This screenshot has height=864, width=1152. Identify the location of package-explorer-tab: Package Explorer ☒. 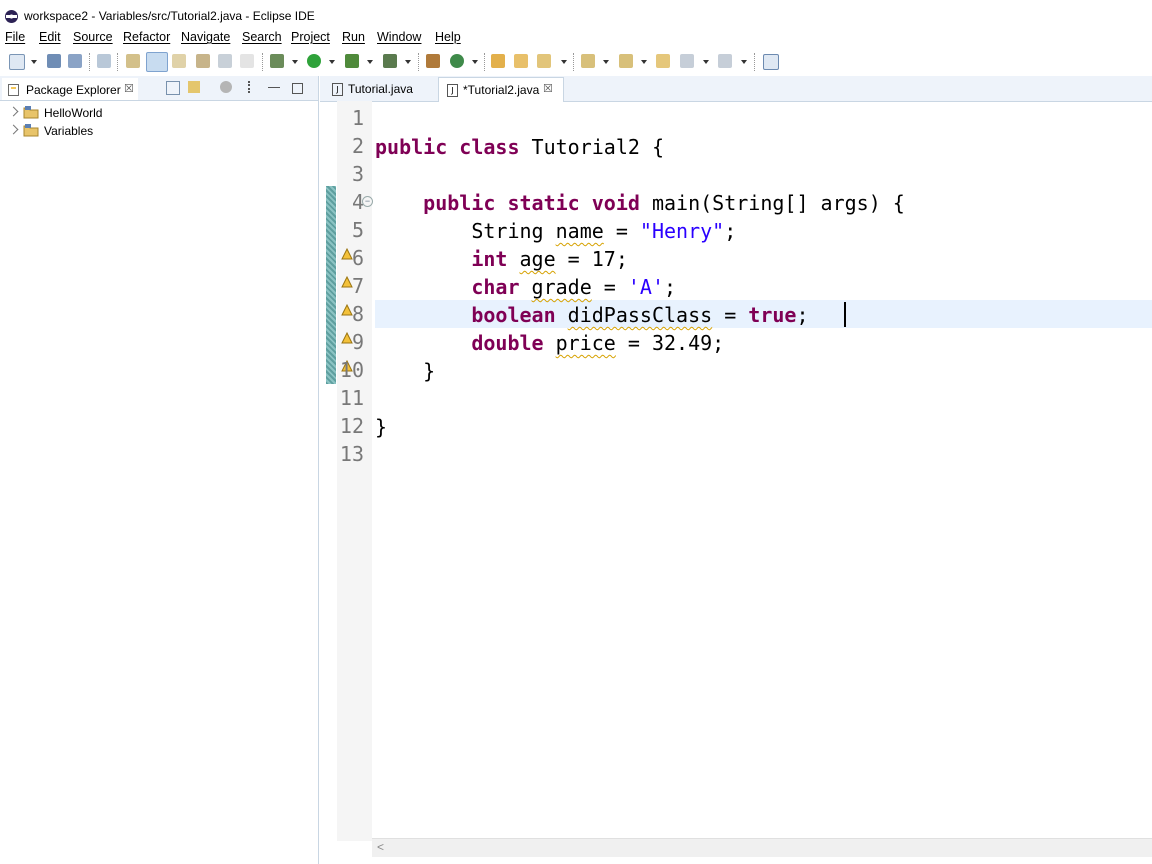
(70, 89).